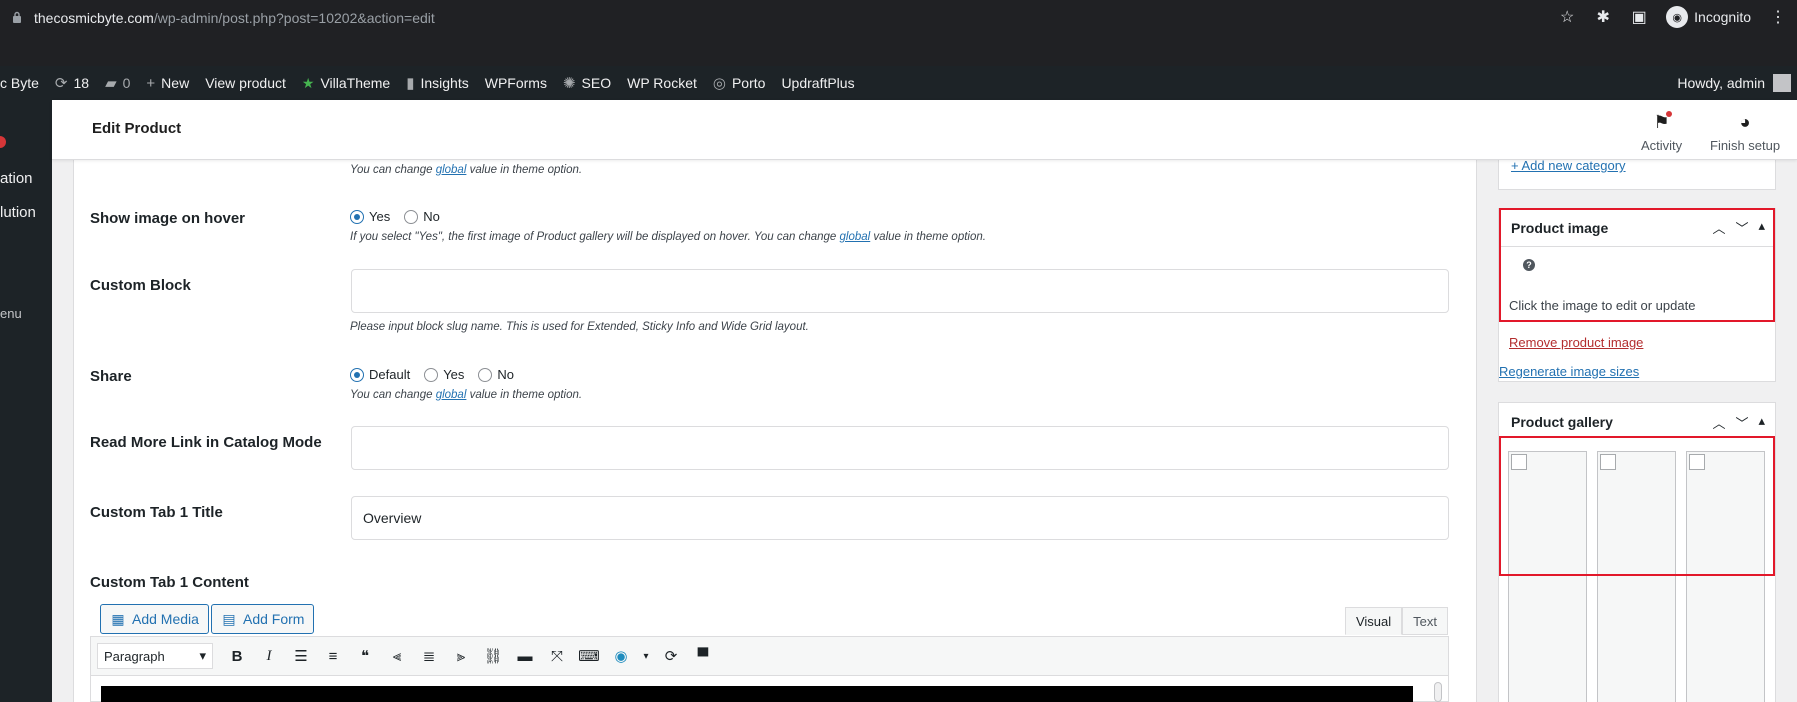 The image size is (1797, 702). I want to click on finish-setup-button: ◕ Finish setup, so click(1745, 132).